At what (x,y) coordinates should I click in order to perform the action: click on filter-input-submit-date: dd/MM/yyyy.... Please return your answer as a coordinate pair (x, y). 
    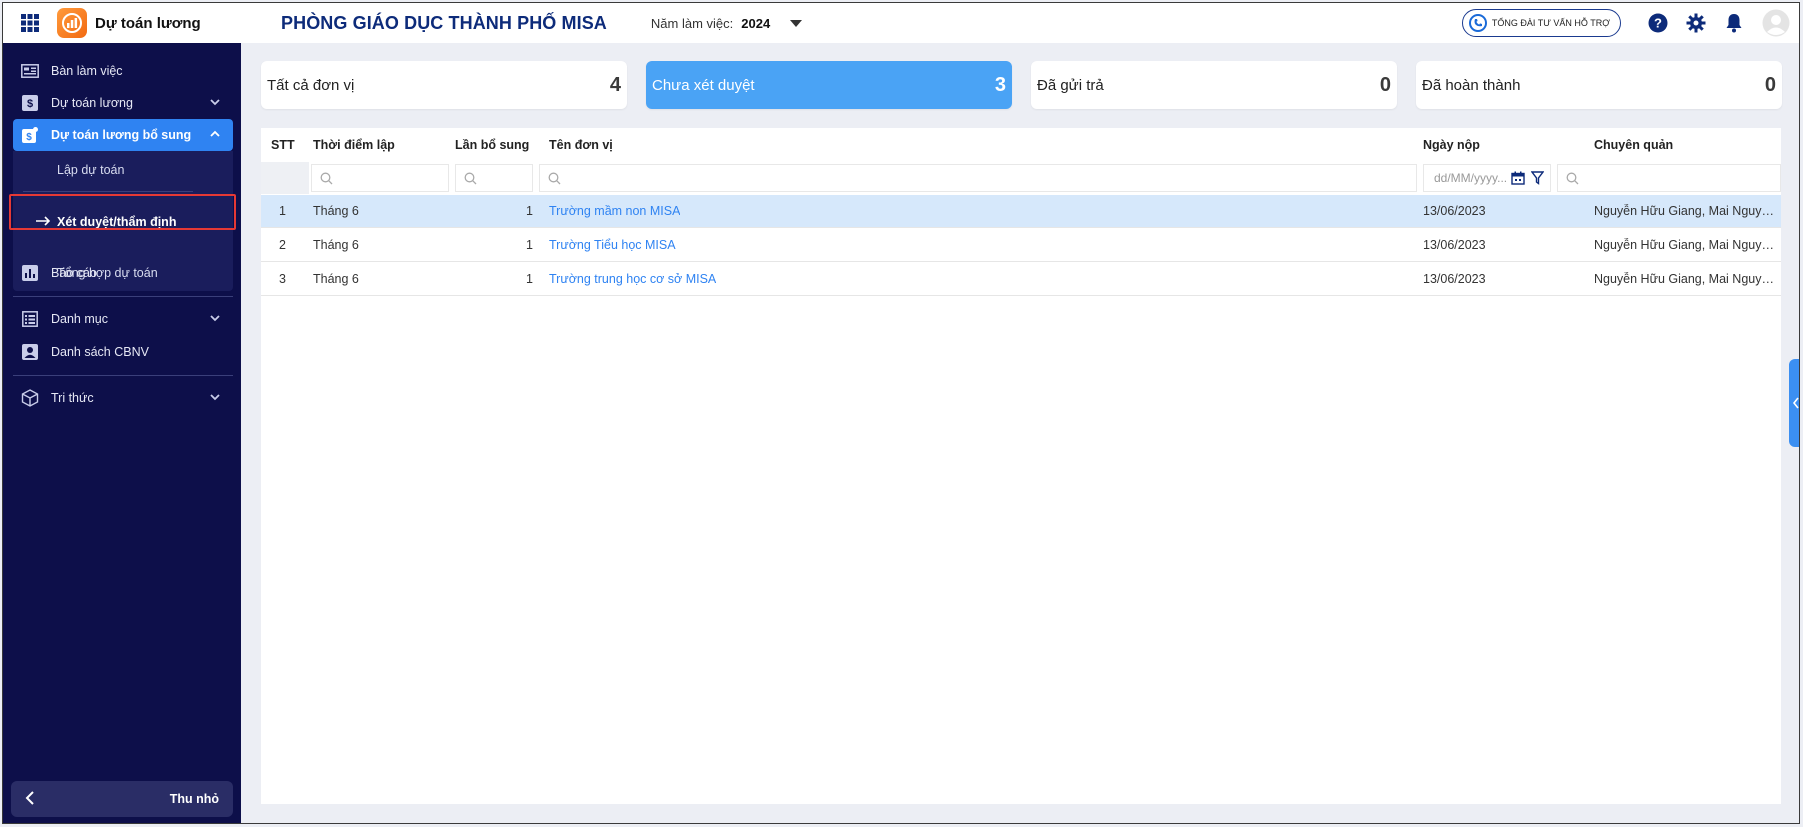
    Looking at the image, I should click on (1487, 178).